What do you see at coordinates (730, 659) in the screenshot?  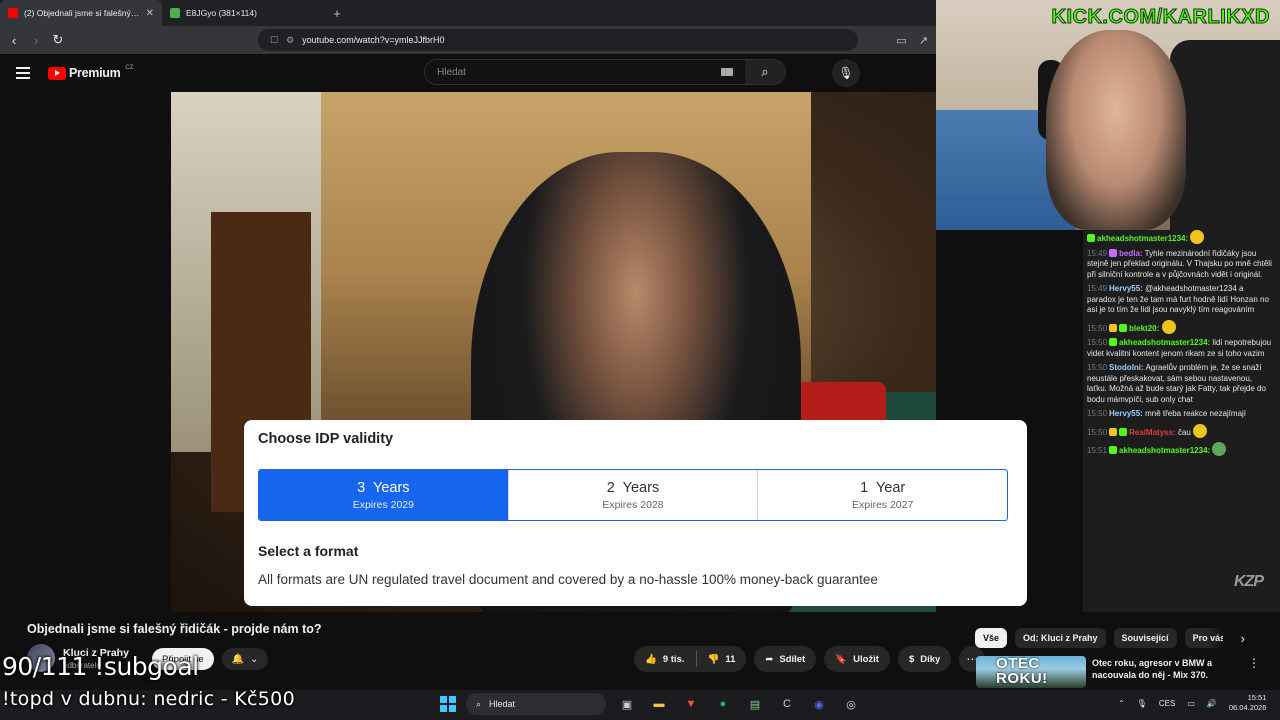 I see `dislike-count: 11` at bounding box center [730, 659].